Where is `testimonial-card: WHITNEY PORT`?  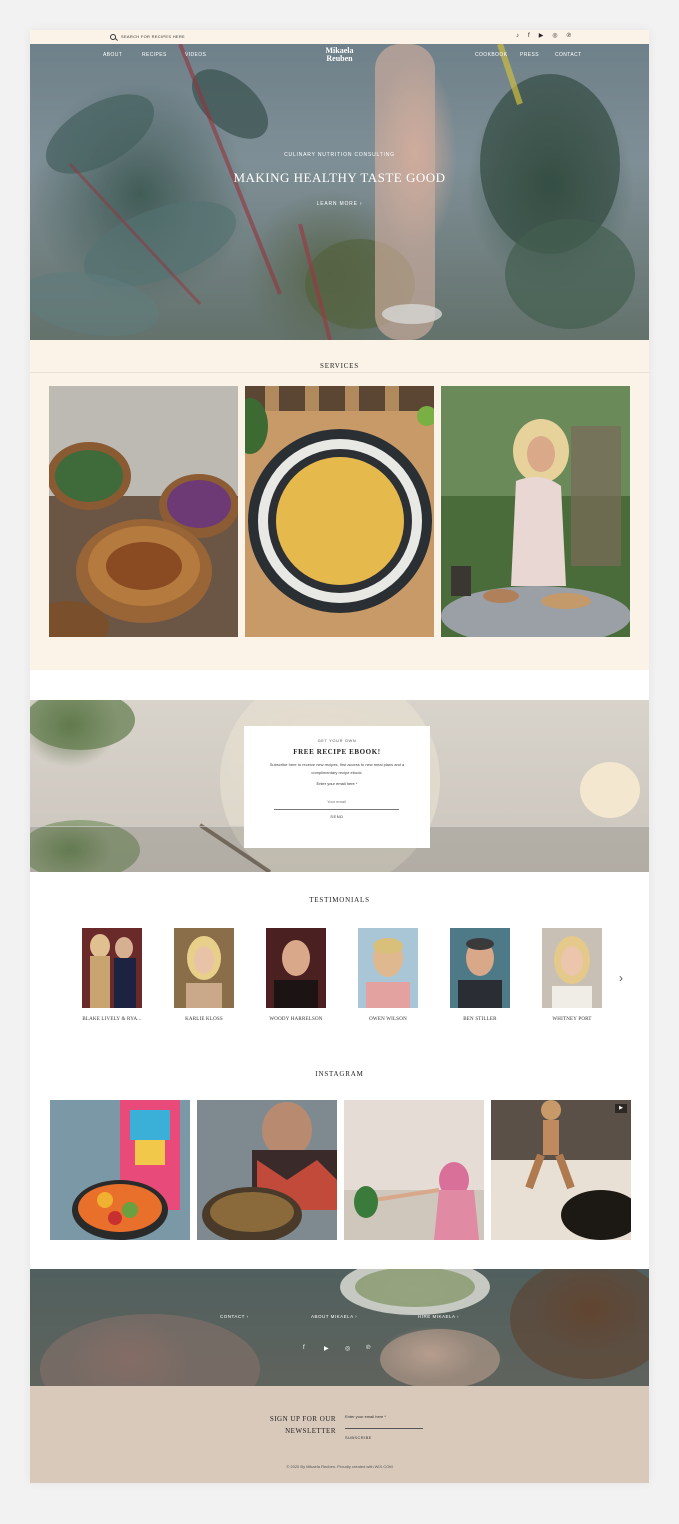
testimonial-card: WHITNEY PORT is located at coordinates (572, 975).